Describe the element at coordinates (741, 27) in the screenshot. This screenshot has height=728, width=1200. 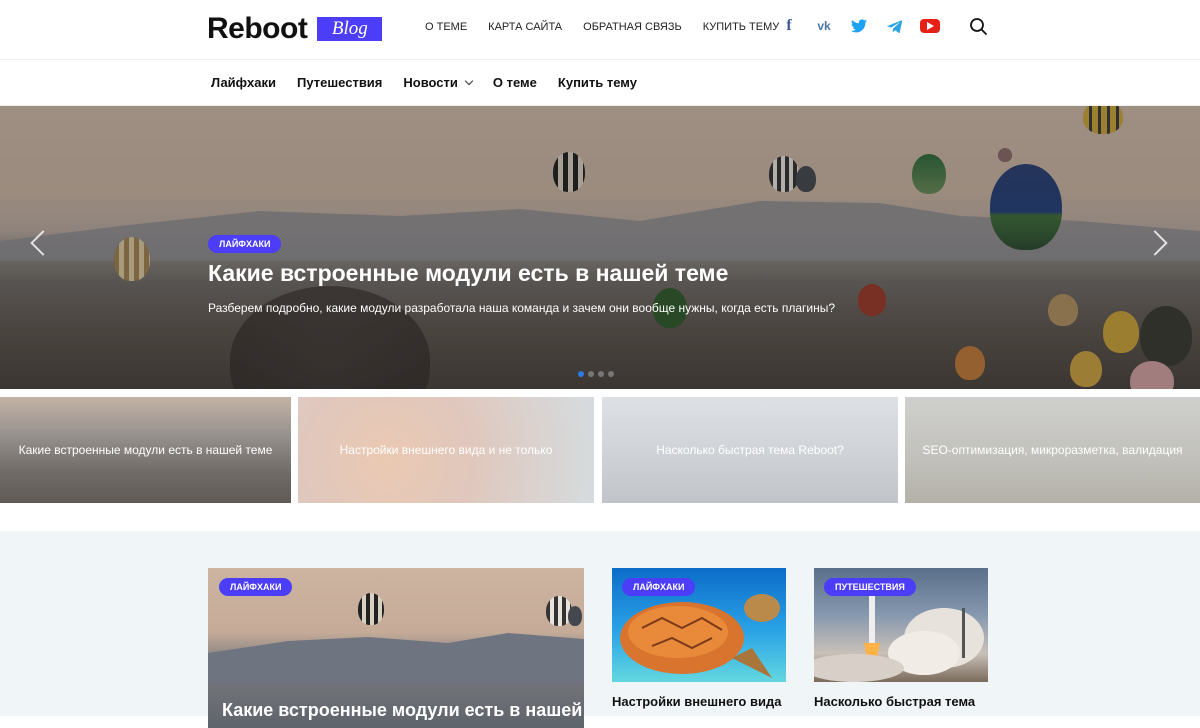
I see `top-menu-item-buy: Купить тему` at that location.